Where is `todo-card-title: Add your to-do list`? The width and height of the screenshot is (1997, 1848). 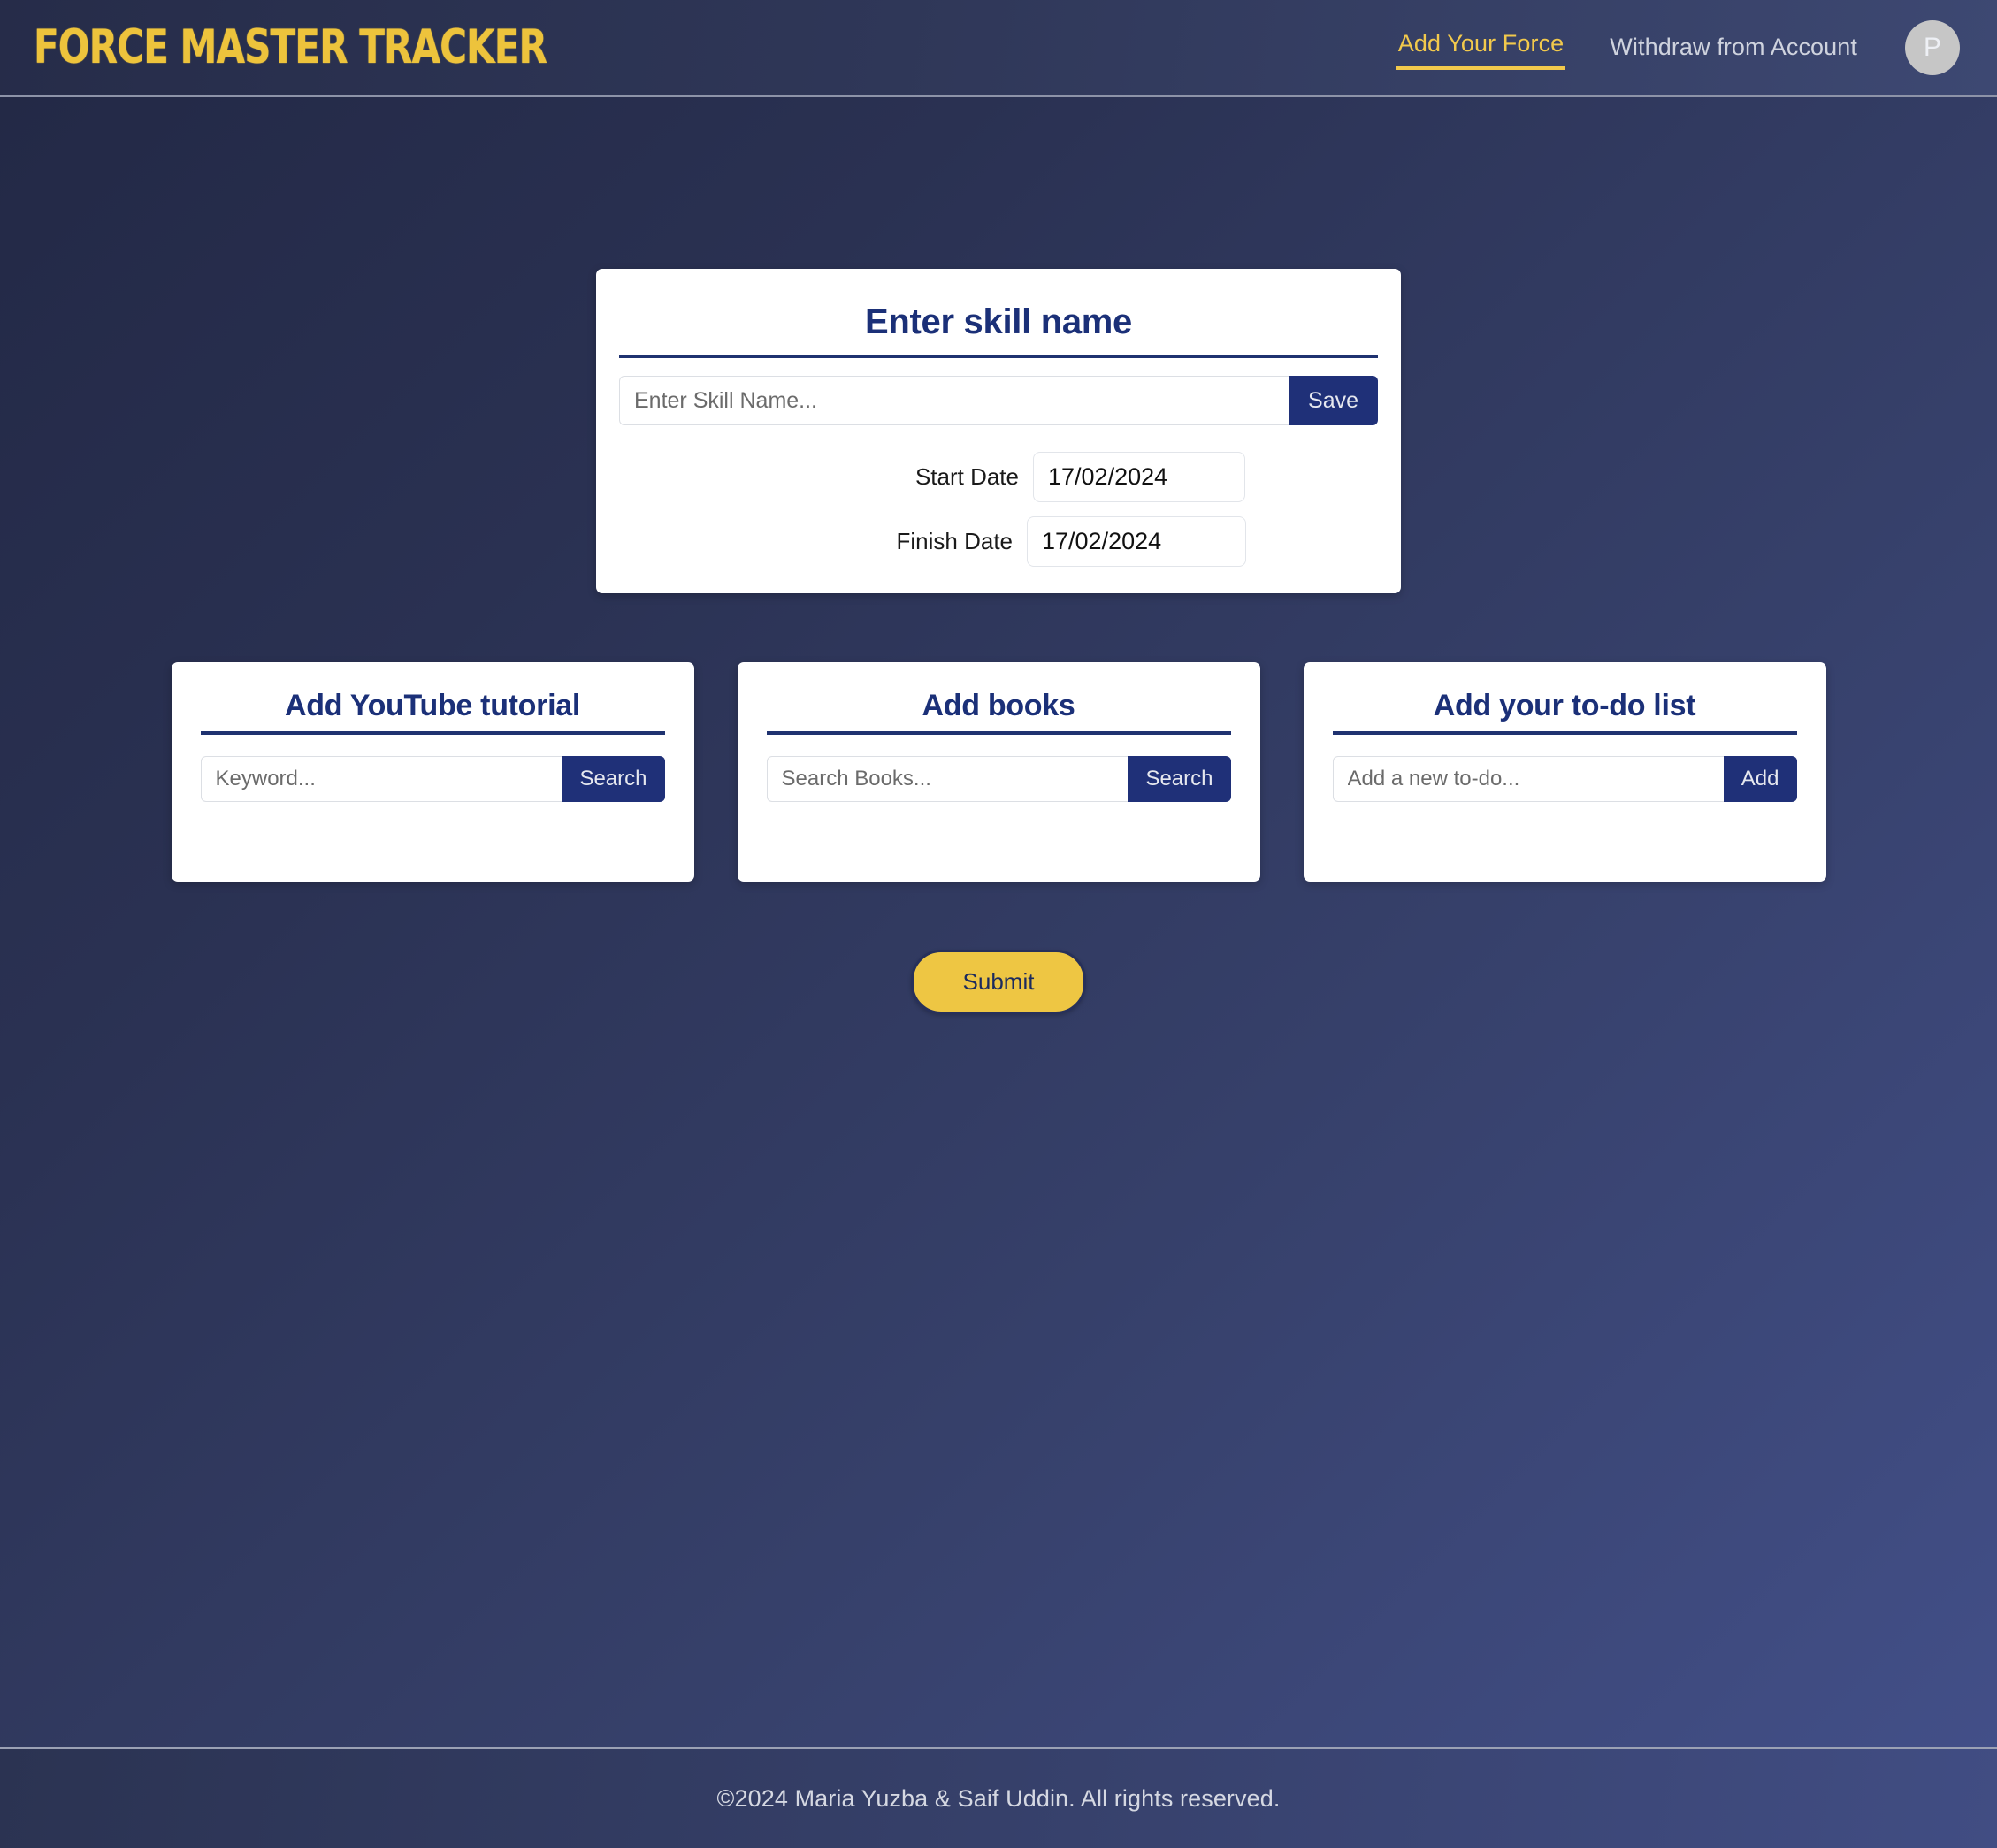
todo-card-title: Add your to-do list is located at coordinates (1564, 712).